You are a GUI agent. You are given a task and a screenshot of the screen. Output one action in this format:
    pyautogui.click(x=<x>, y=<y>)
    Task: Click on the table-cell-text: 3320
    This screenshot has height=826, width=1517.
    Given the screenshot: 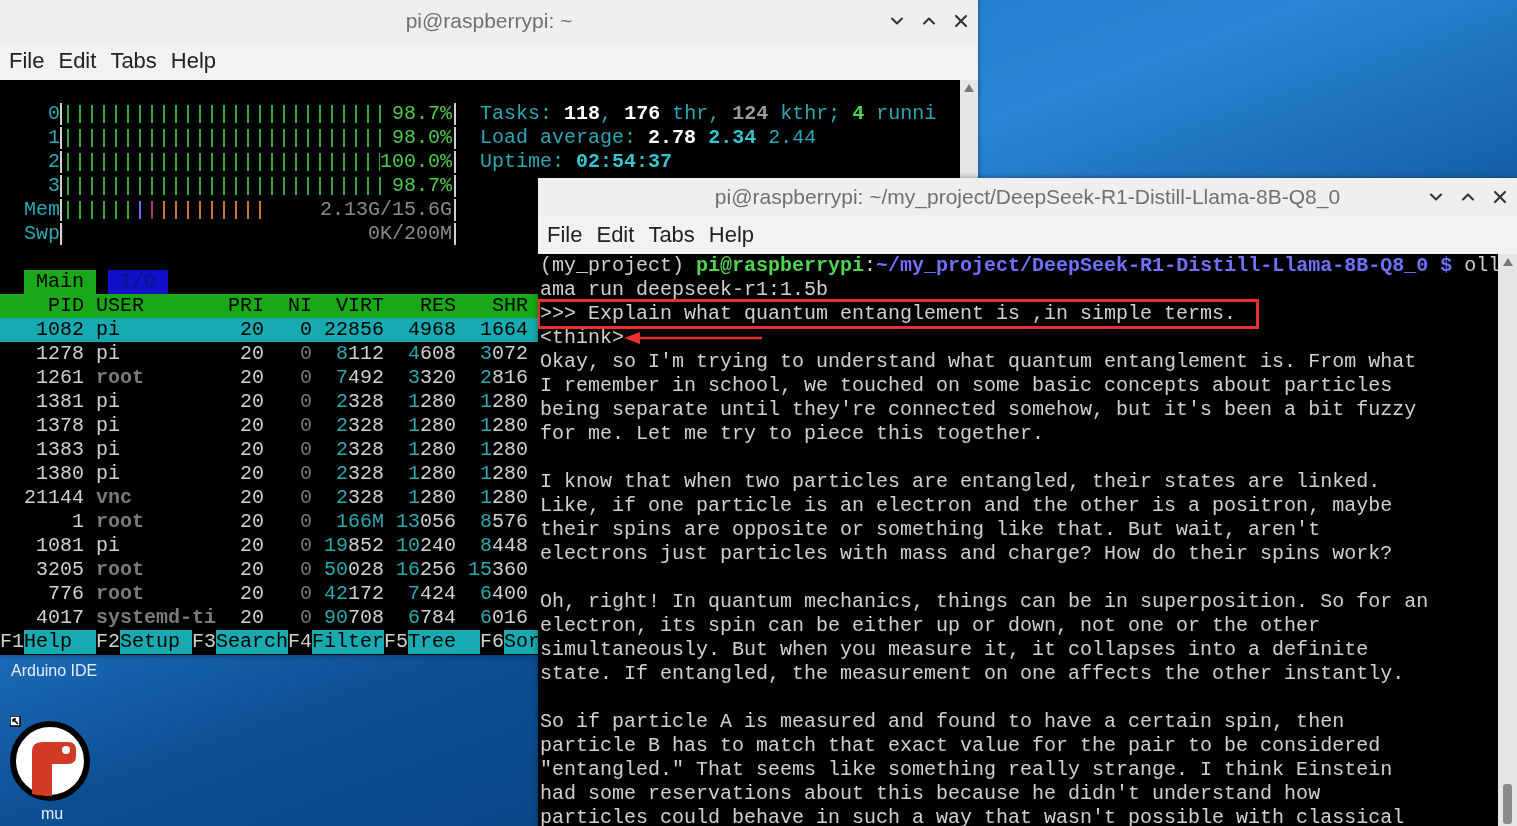 What is the action you would take?
    pyautogui.click(x=431, y=378)
    